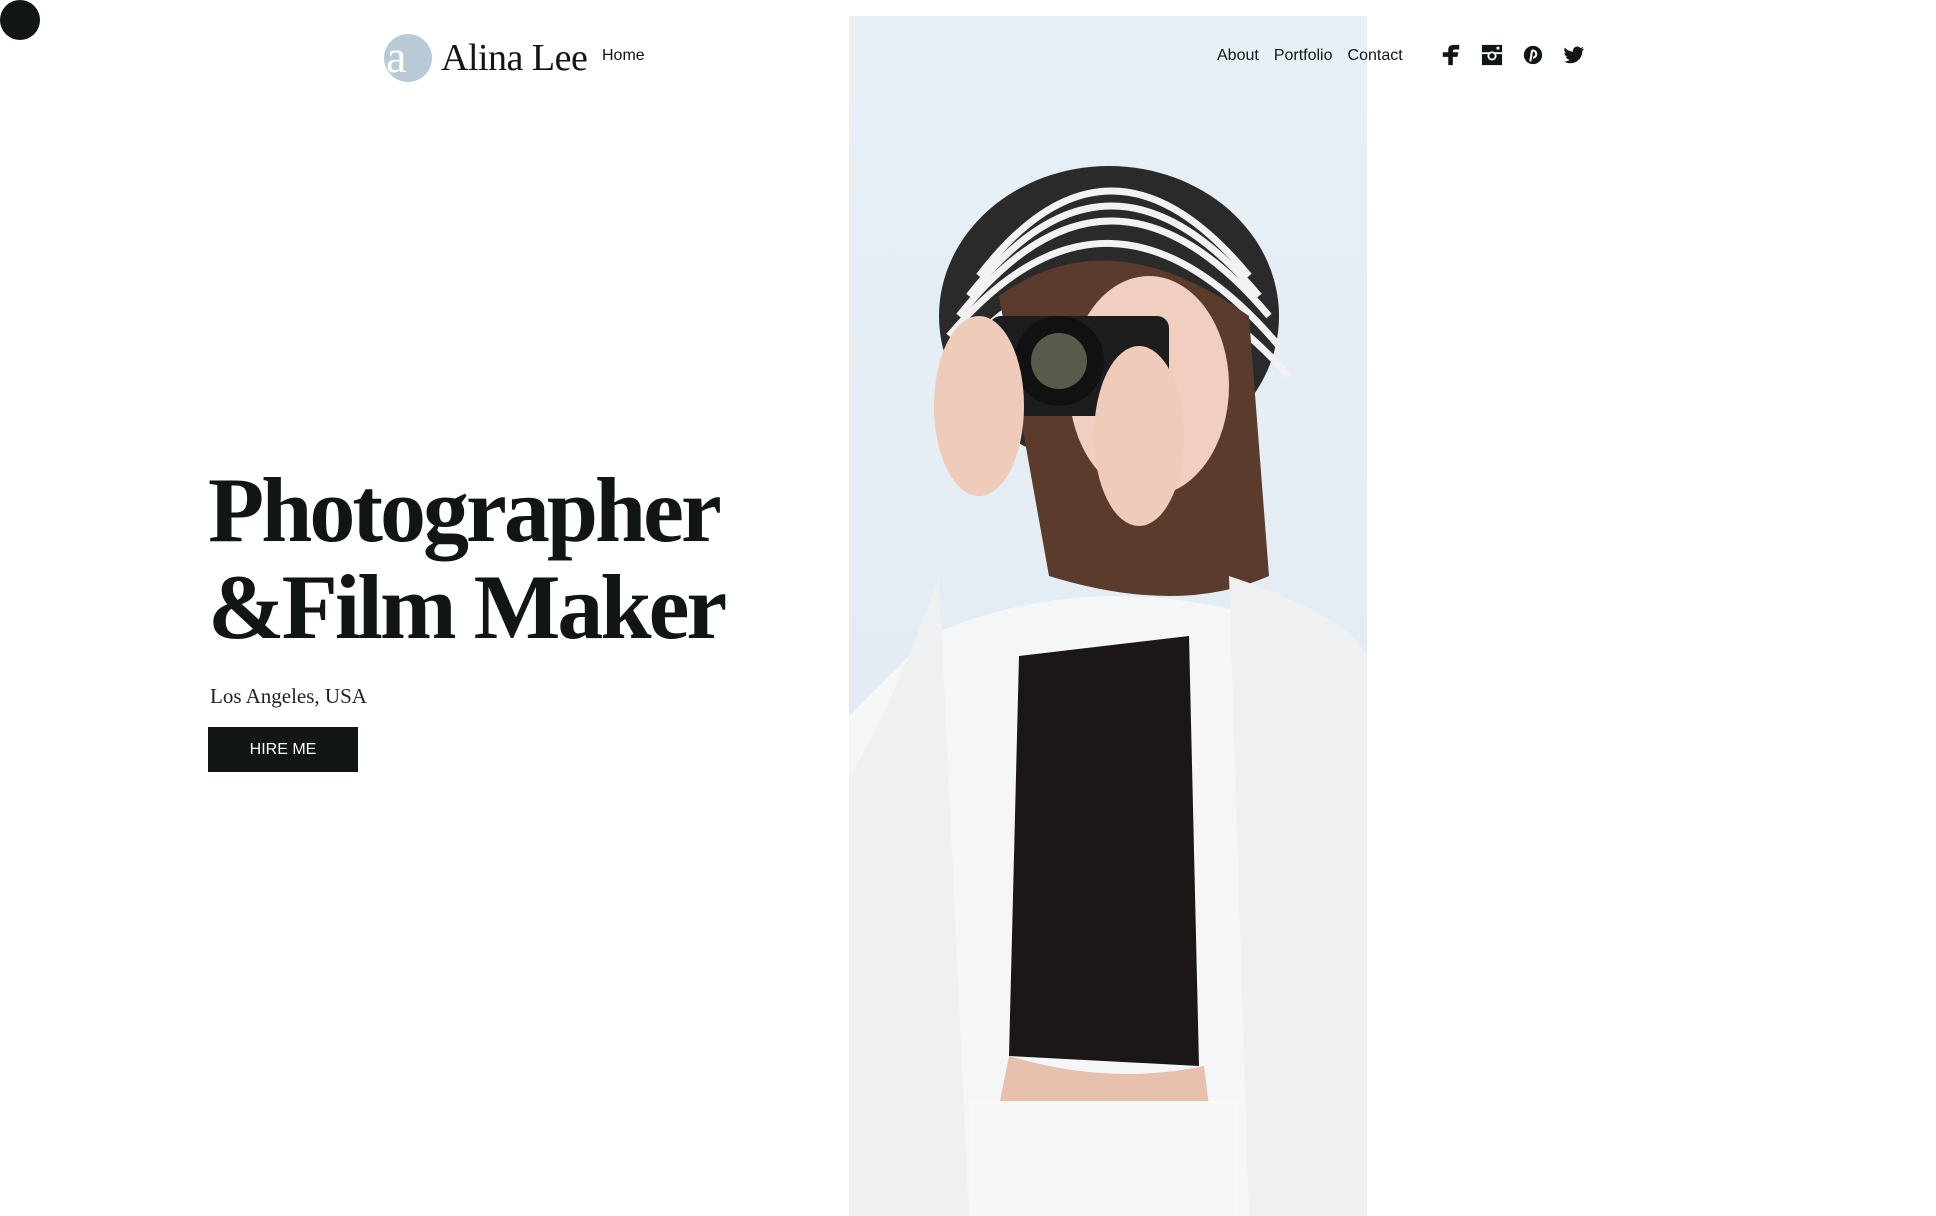 Image resolution: width=1936 pixels, height=1216 pixels. Describe the element at coordinates (1238, 56) in the screenshot. I see `nav-about: About` at that location.